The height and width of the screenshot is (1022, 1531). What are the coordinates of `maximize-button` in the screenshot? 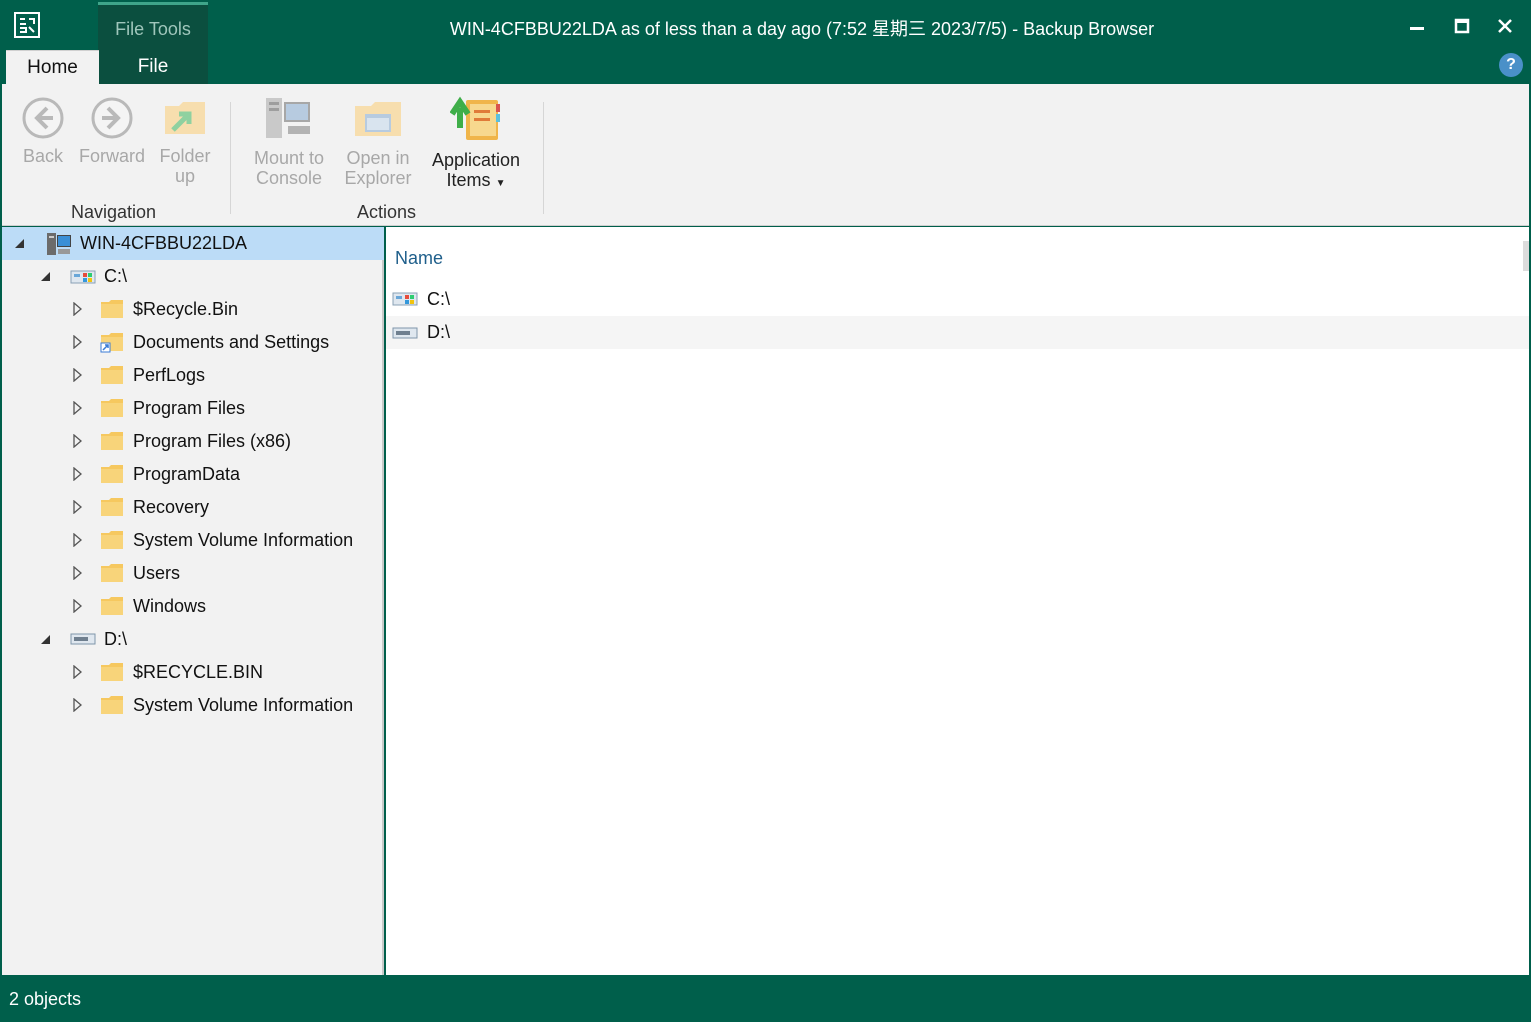 It's located at (1462, 26).